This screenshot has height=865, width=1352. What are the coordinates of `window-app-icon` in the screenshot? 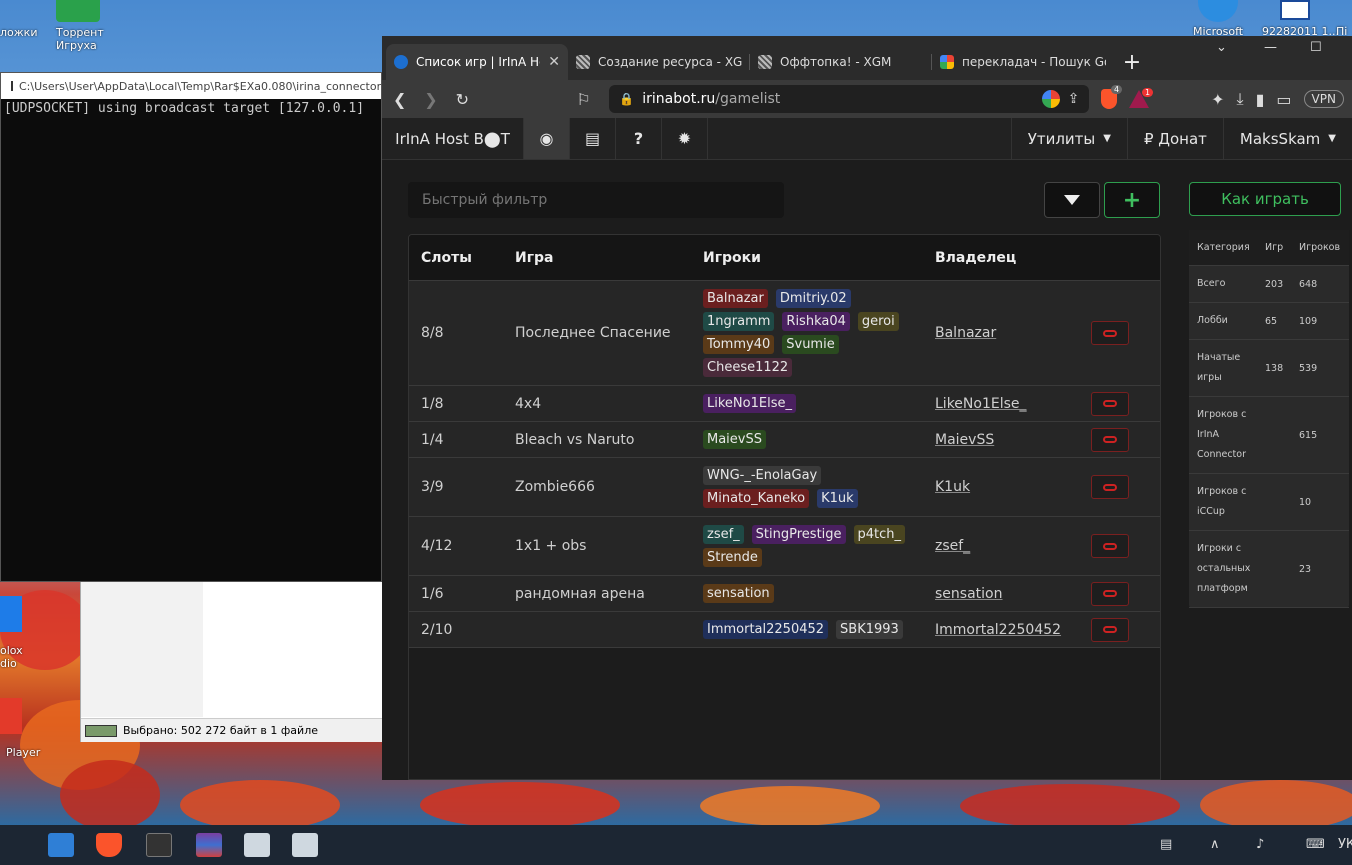 It's located at (257, 845).